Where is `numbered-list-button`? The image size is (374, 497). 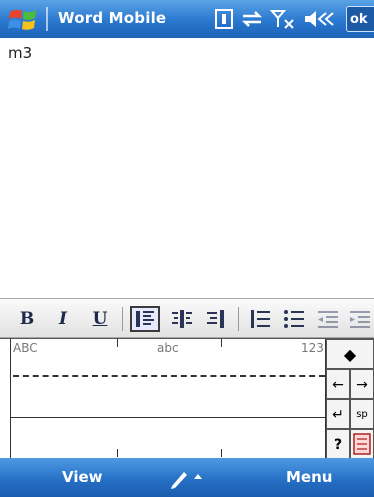 numbered-list-button is located at coordinates (260, 319).